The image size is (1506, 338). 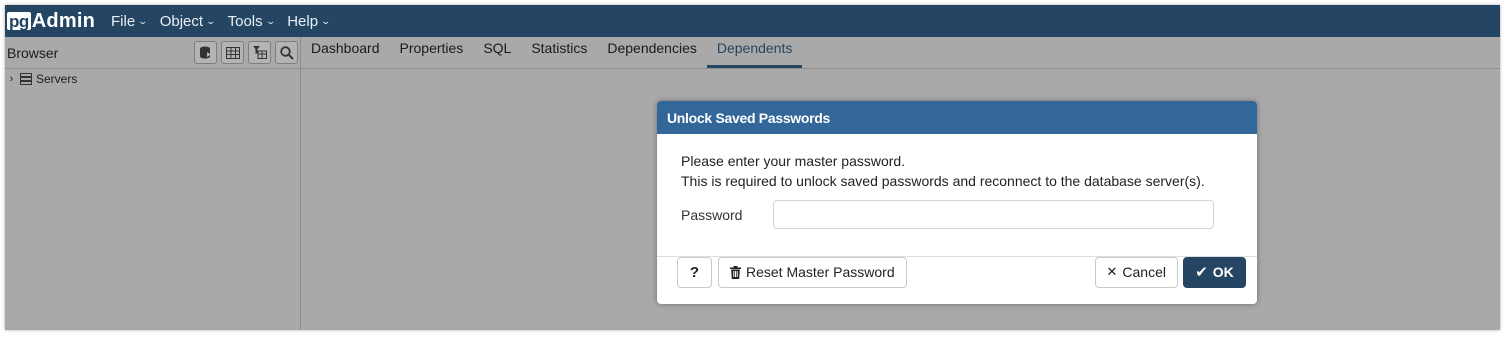 I want to click on filtered-rows-button, so click(x=259, y=52).